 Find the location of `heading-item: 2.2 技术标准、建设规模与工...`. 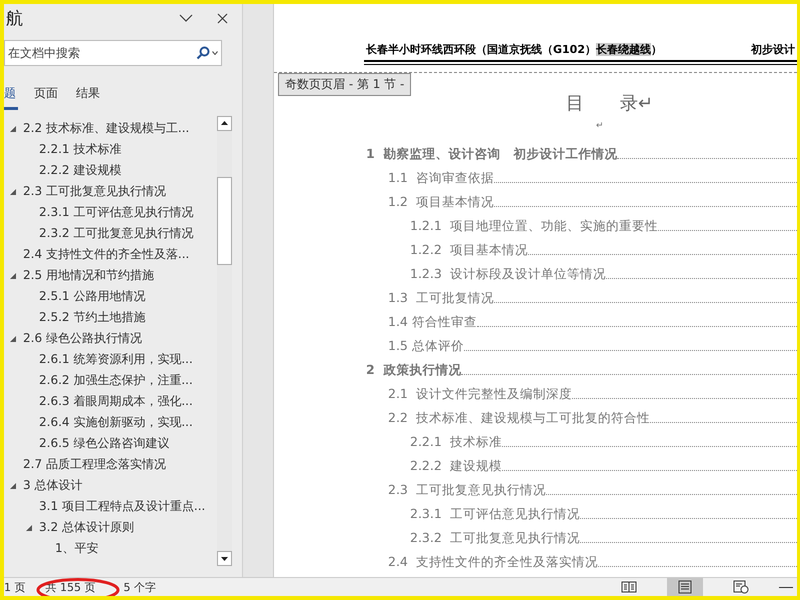

heading-item: 2.2 技术标准、建设规模与工... is located at coordinates (106, 128).